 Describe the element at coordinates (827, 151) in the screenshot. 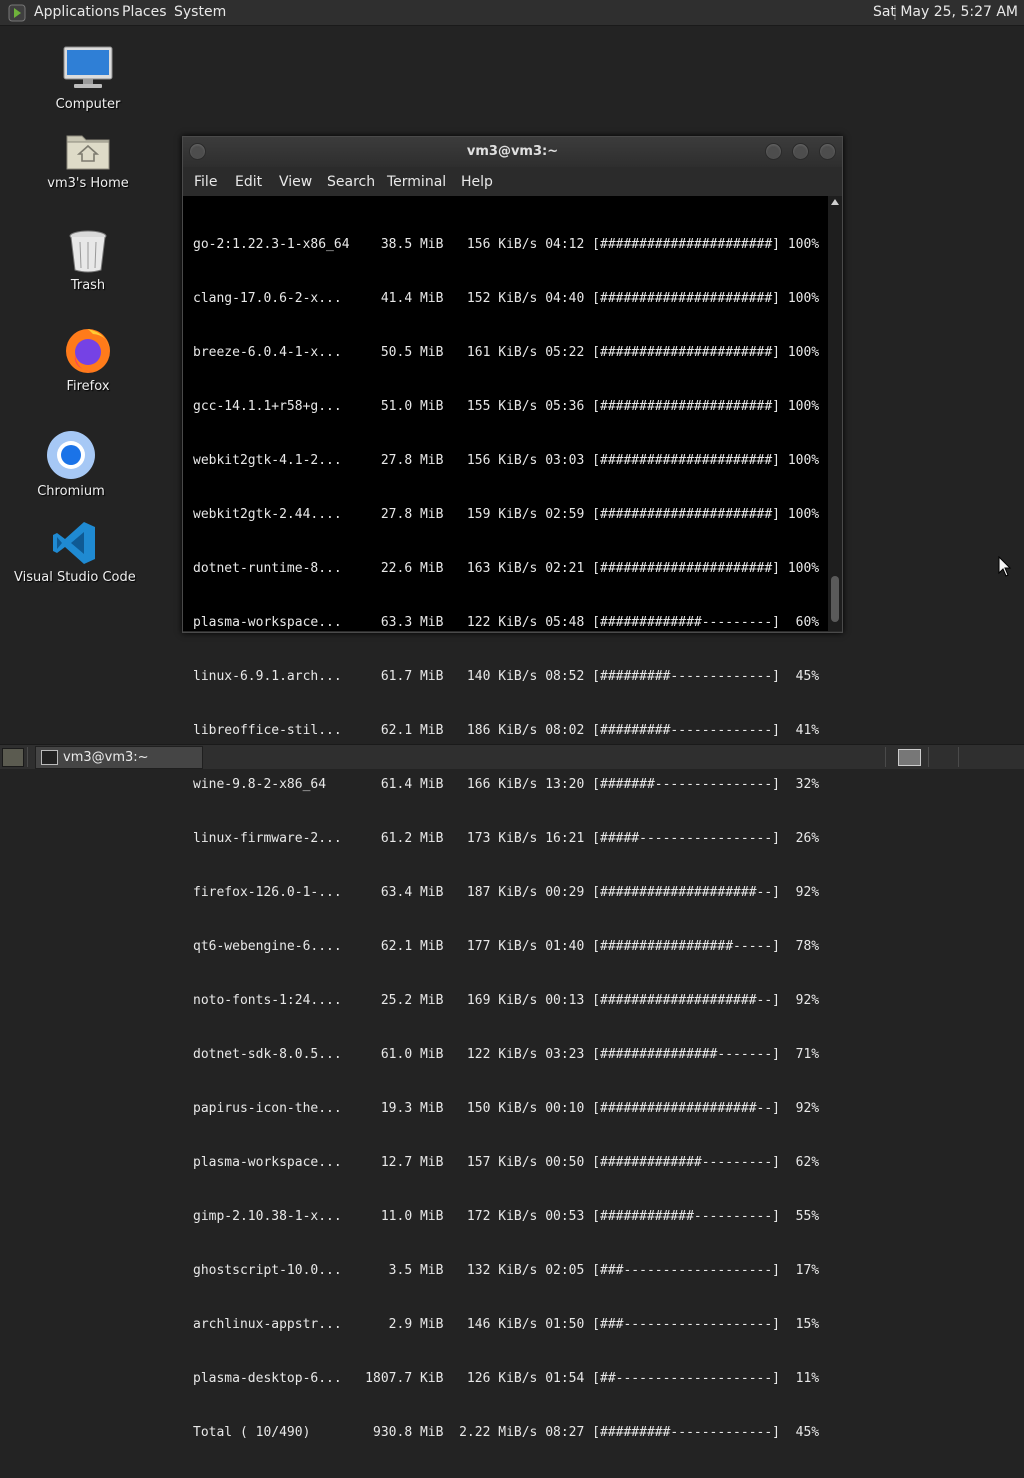

I see `close-button` at that location.